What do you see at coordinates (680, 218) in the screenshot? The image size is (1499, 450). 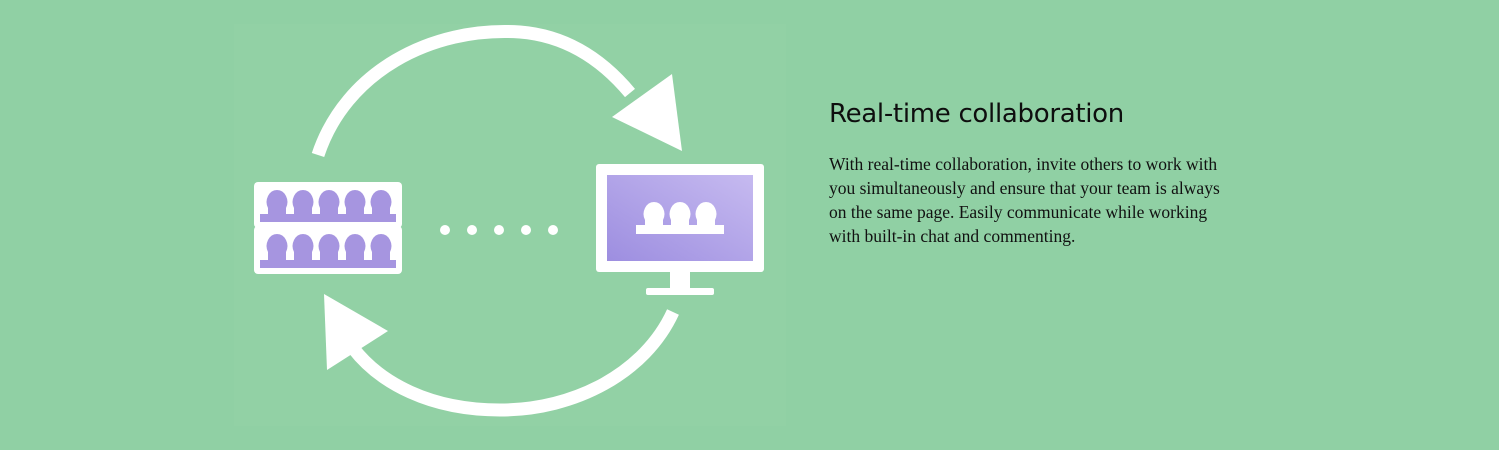 I see `remote-team-icon` at bounding box center [680, 218].